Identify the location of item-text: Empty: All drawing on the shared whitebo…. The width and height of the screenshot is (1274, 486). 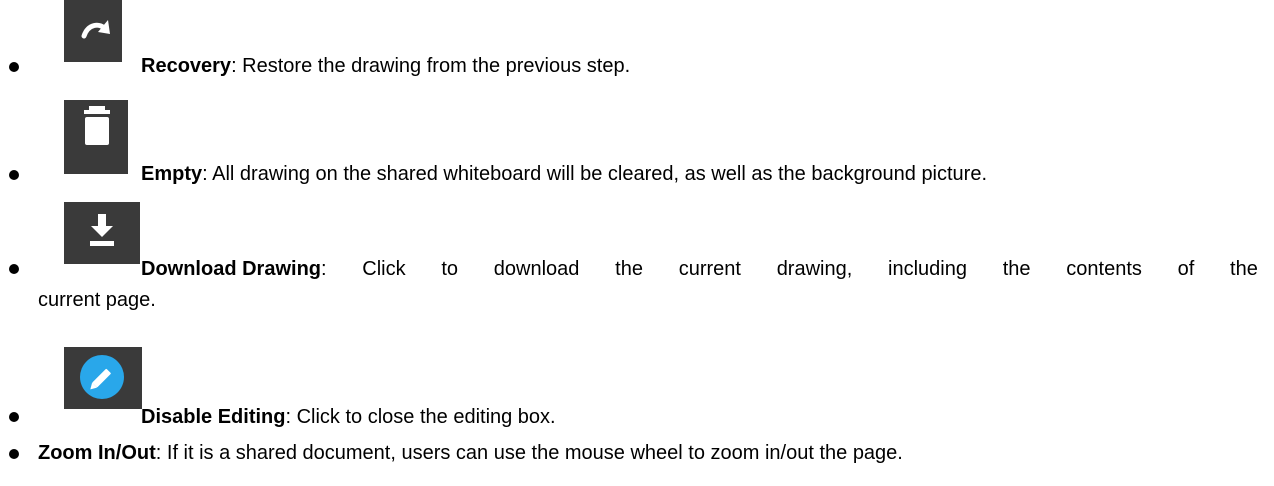
(564, 174).